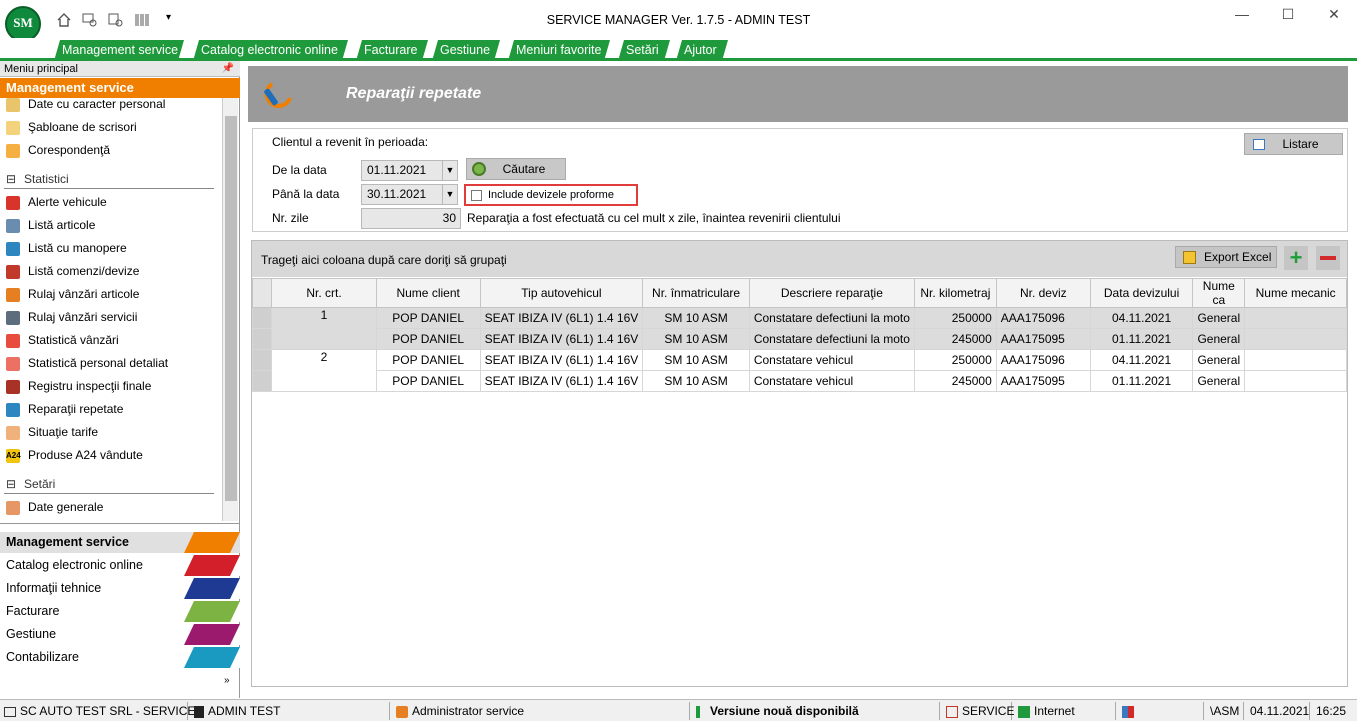  I want to click on user-icon, so click(199, 711).